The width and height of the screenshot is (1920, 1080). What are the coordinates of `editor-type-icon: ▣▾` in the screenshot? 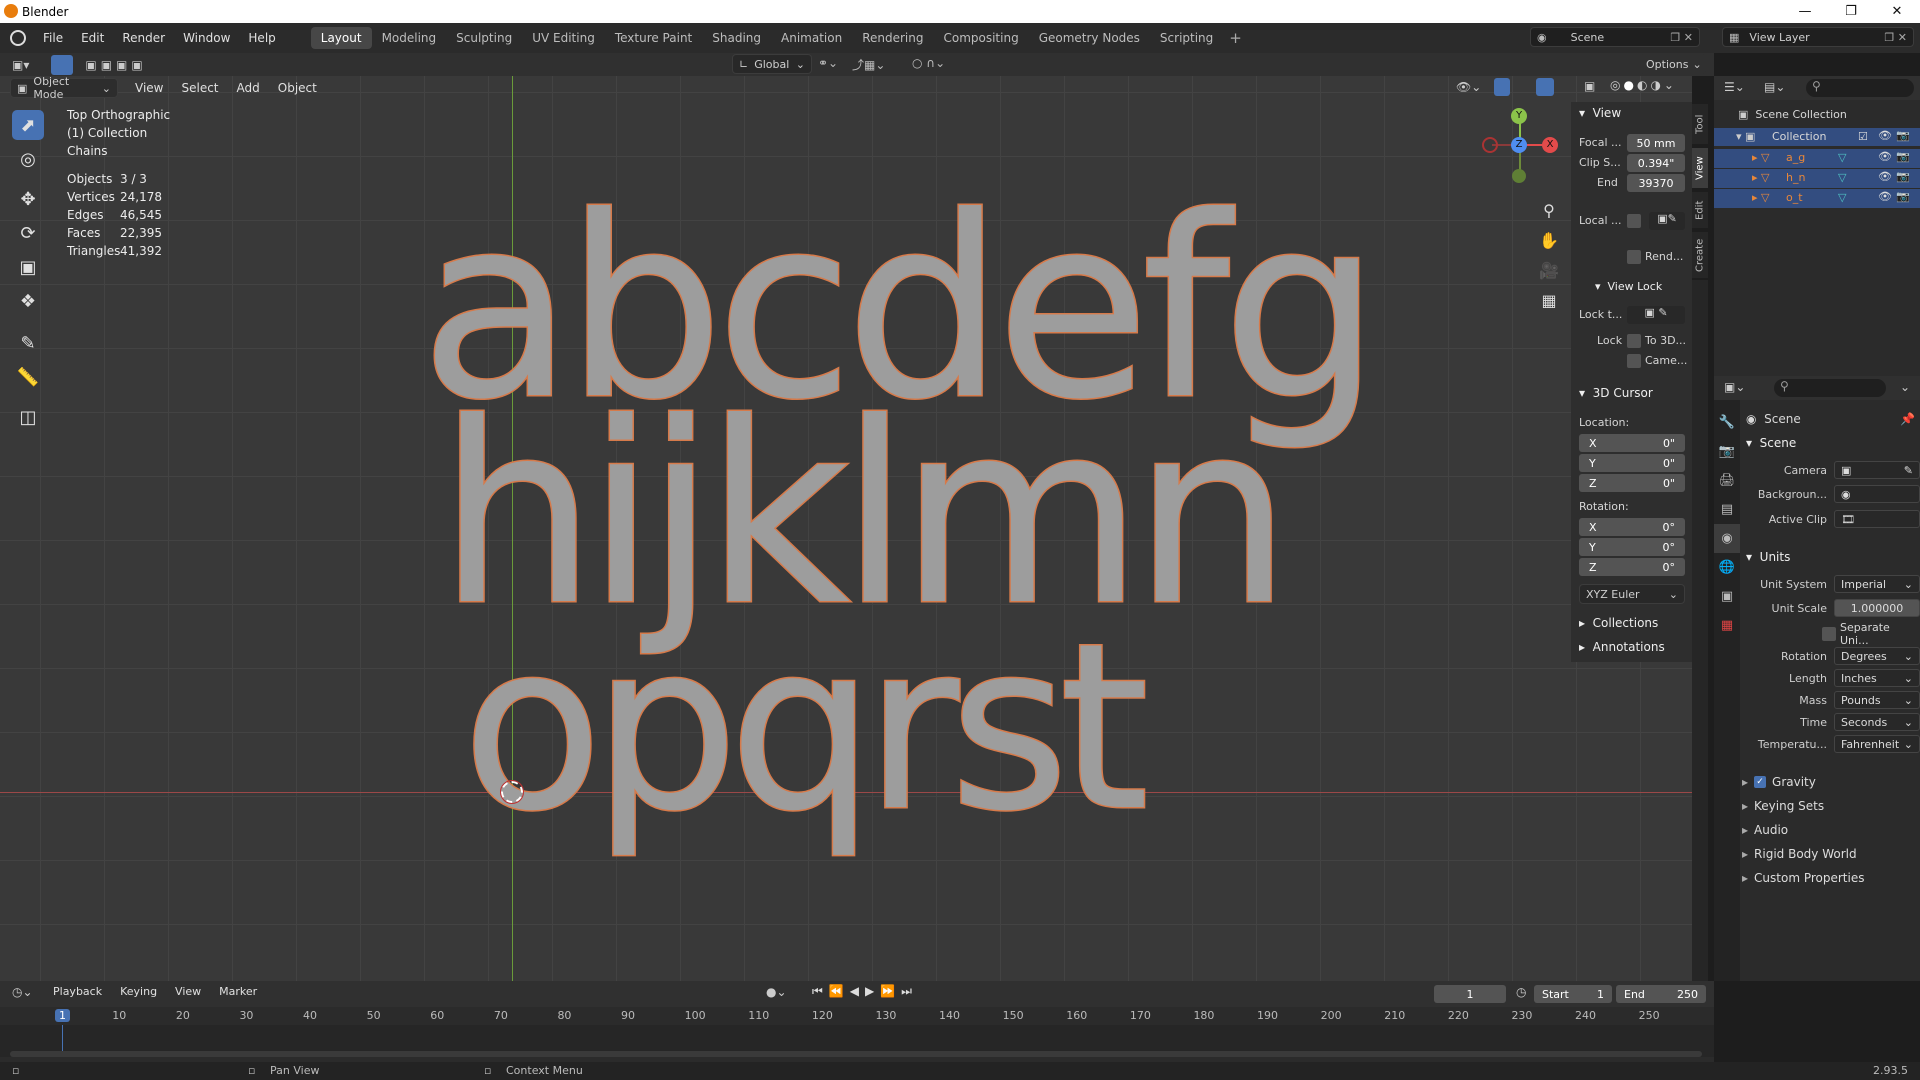 It's located at (20, 65).